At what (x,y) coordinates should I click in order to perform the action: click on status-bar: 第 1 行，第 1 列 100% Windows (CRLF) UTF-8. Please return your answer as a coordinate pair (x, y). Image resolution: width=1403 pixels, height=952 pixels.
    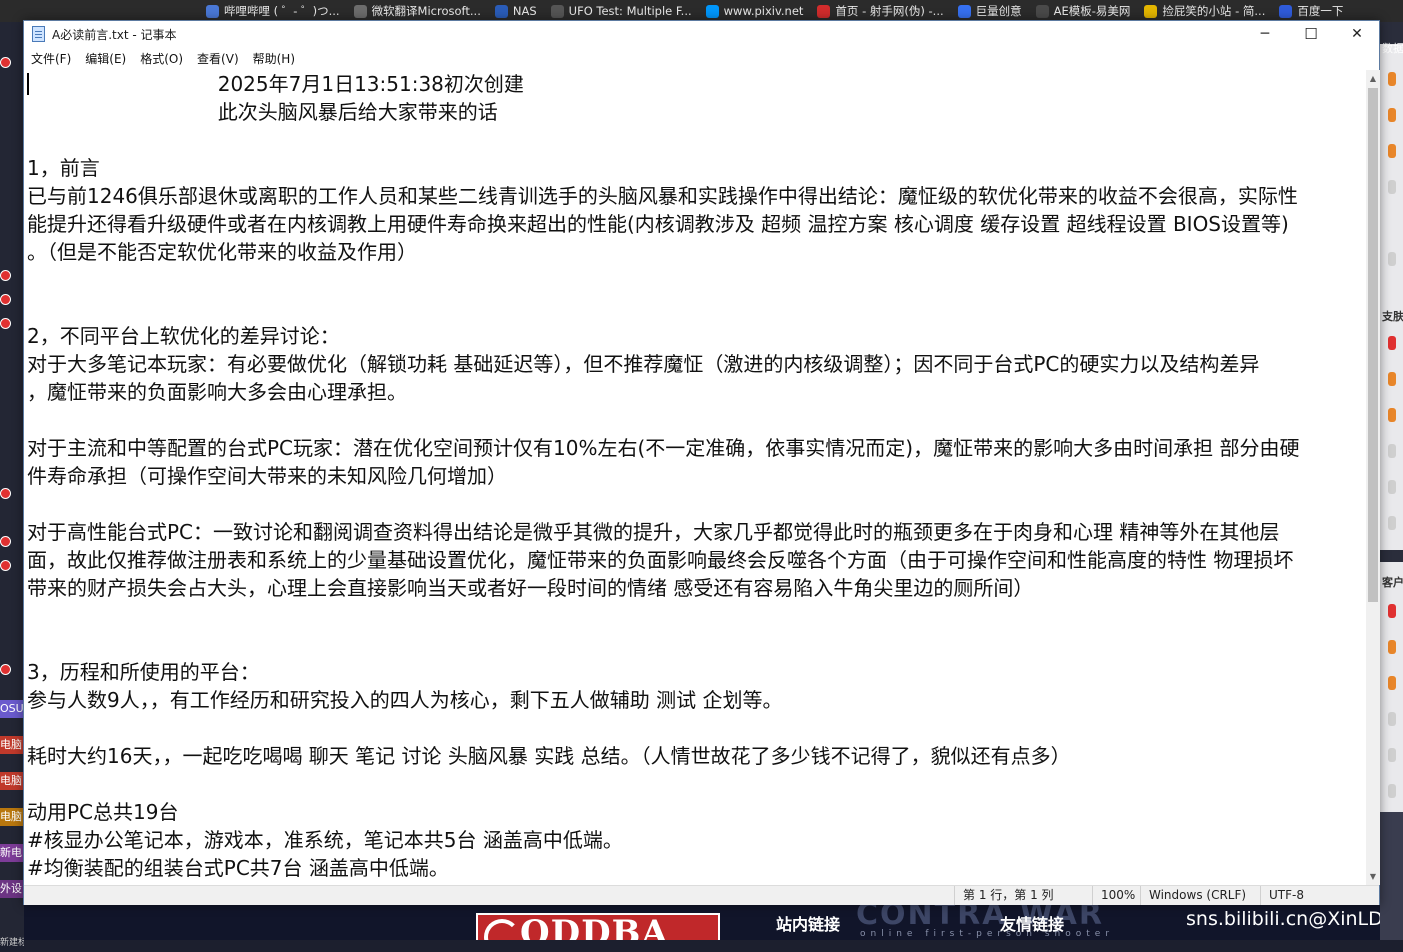
    Looking at the image, I should click on (701, 895).